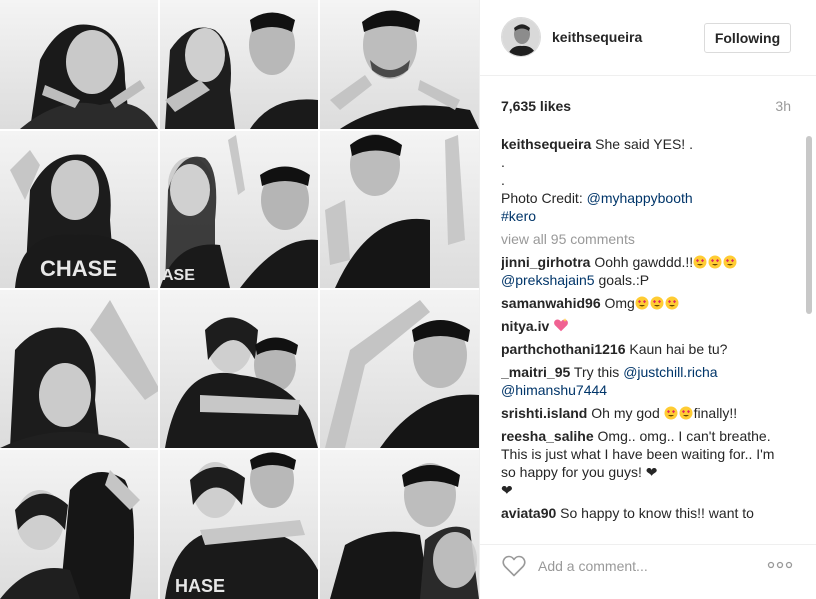  I want to click on sparkling-heart-emoji, so click(561, 326).